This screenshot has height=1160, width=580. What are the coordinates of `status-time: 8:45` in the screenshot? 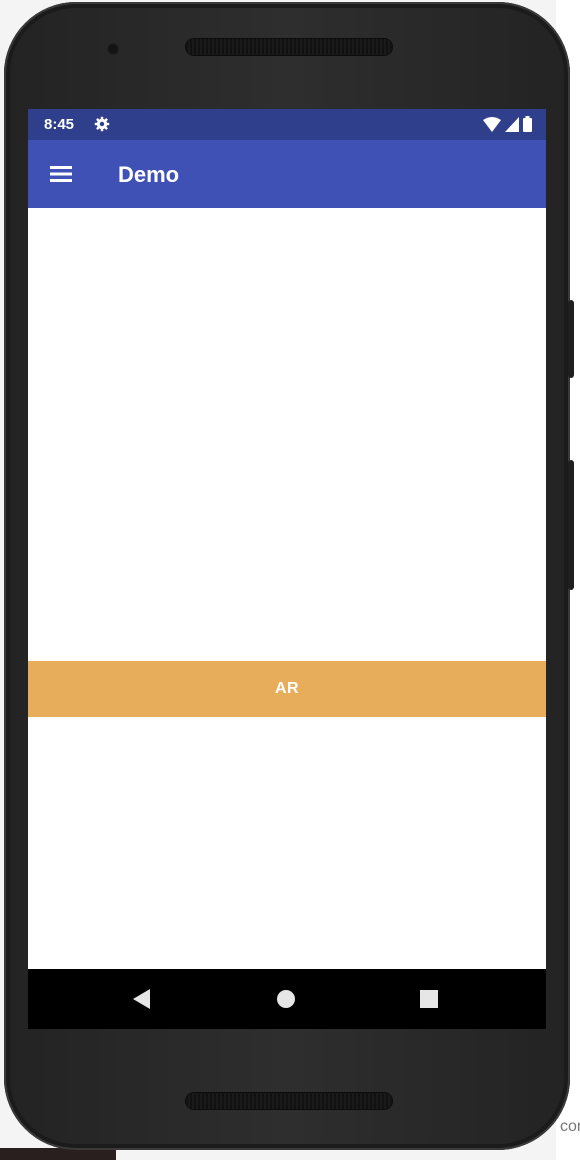 It's located at (59, 124).